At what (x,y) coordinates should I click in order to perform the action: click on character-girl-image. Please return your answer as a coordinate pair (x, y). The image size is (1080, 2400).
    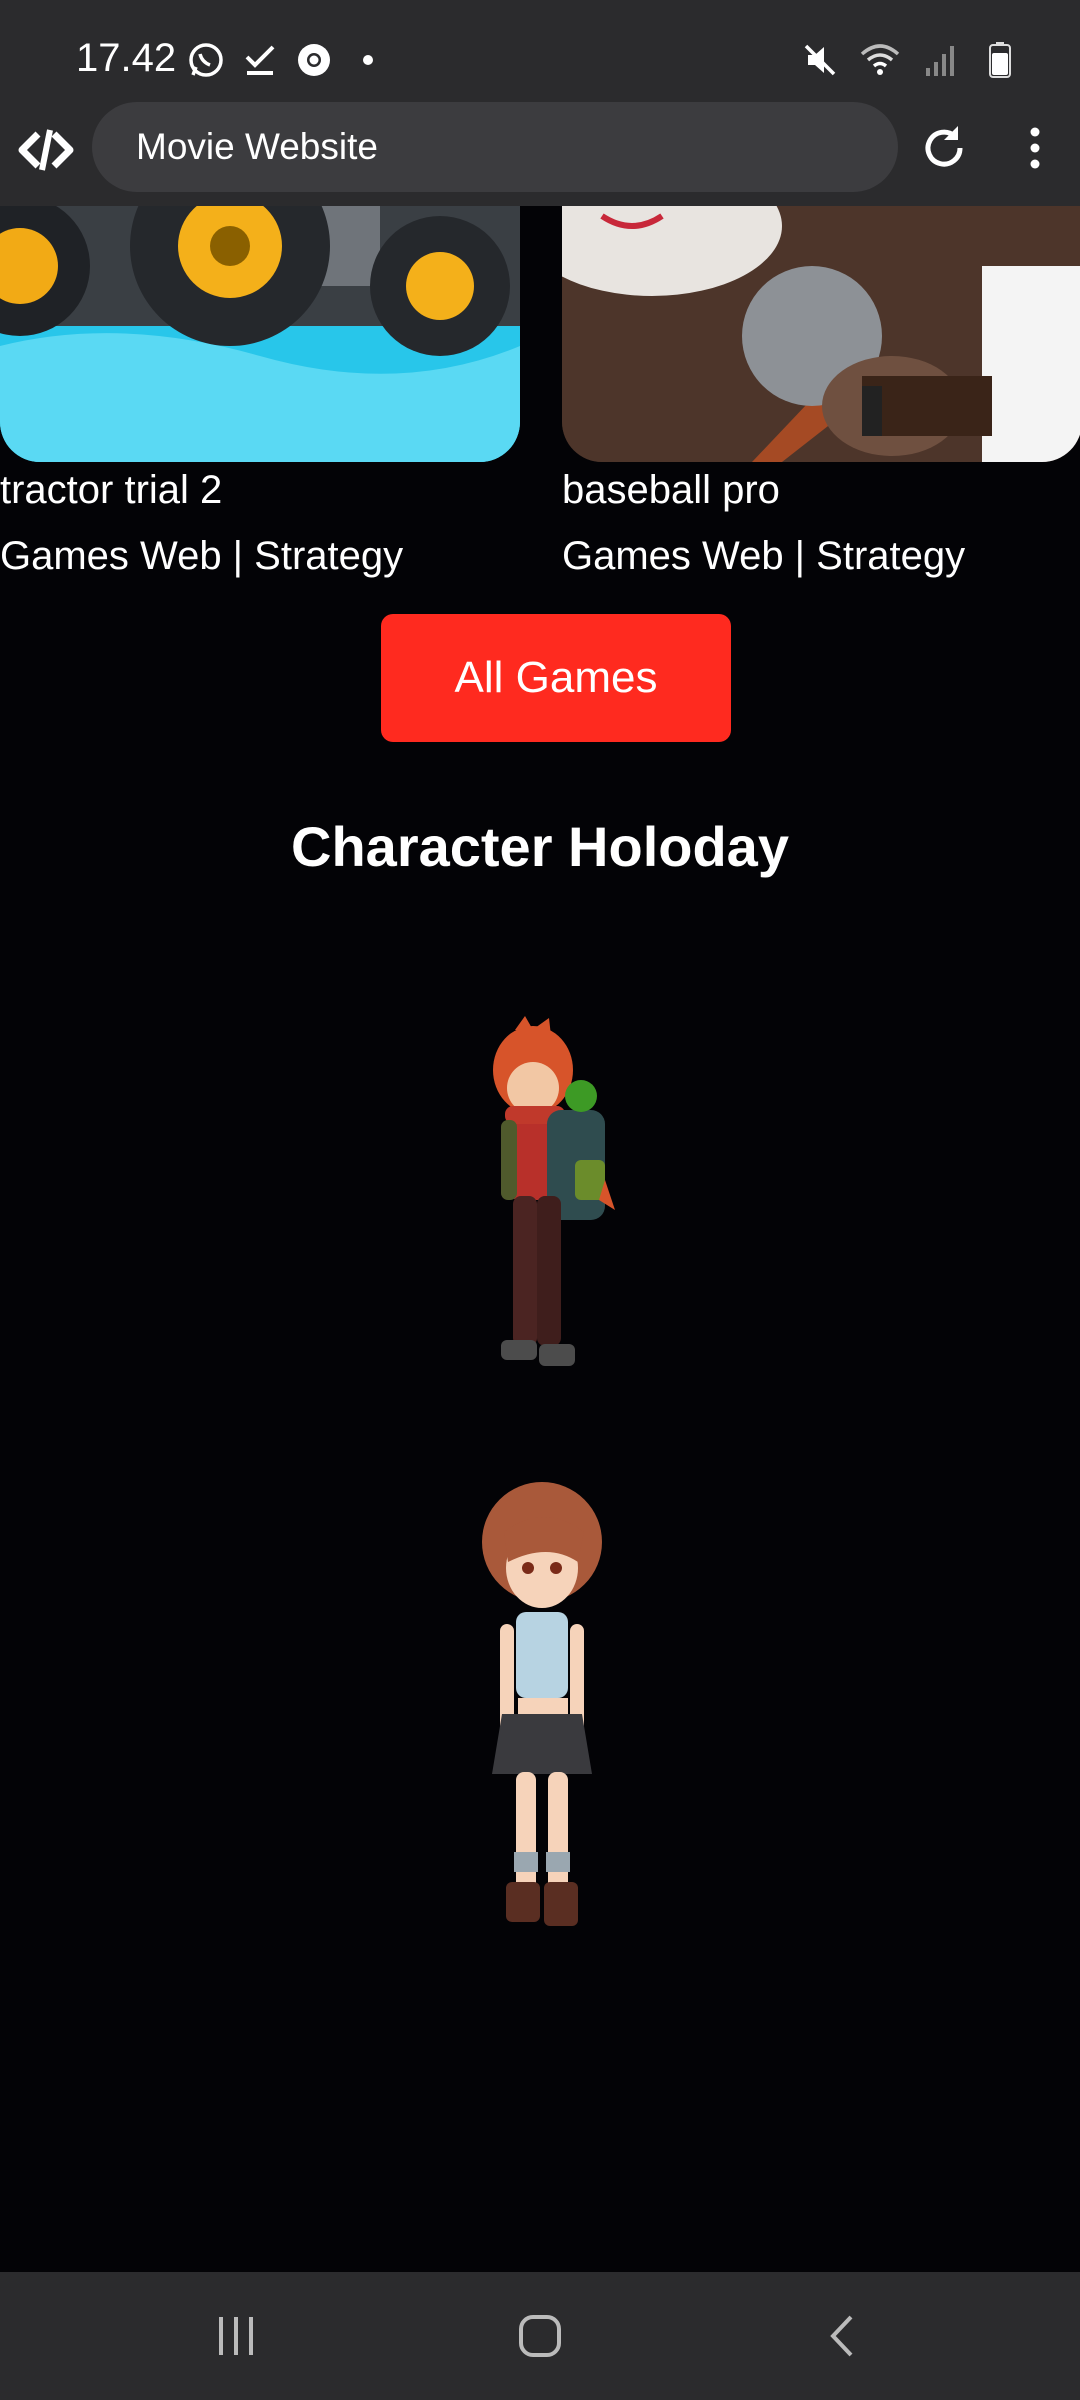
    Looking at the image, I should click on (542, 1707).